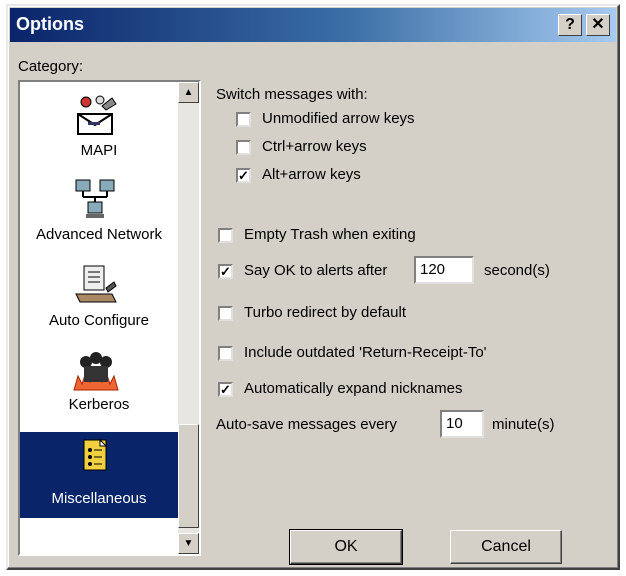 The image size is (626, 576). I want to click on title-bar: Options ? ✕, so click(313, 25).